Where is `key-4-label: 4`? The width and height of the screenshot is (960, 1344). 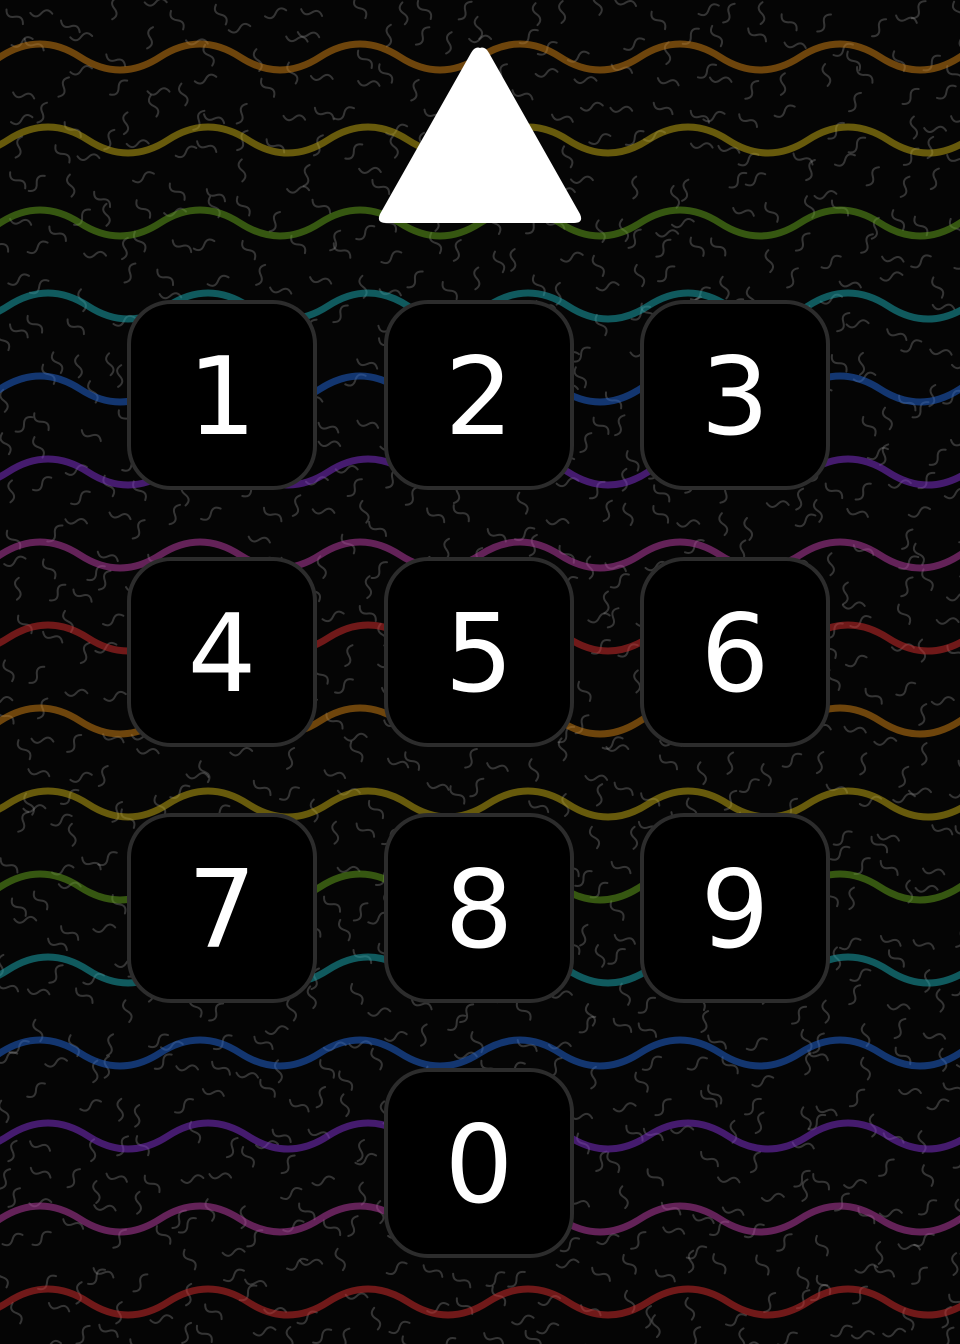
key-4-label: 4 is located at coordinates (222, 654).